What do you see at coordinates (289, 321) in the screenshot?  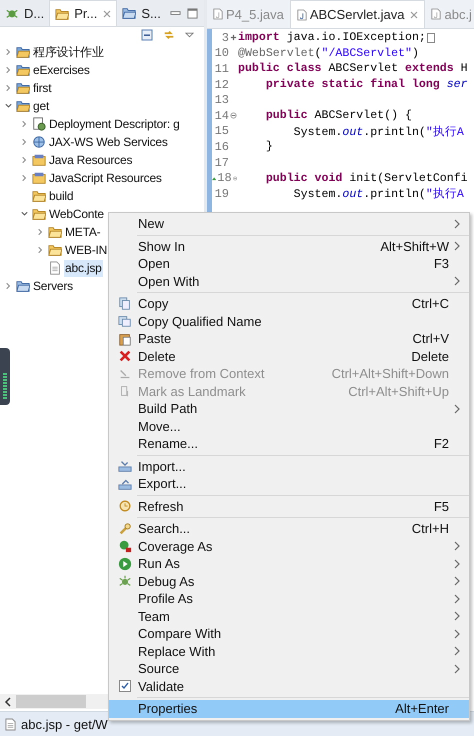 I see `menu-item: Copy Qualified Name` at bounding box center [289, 321].